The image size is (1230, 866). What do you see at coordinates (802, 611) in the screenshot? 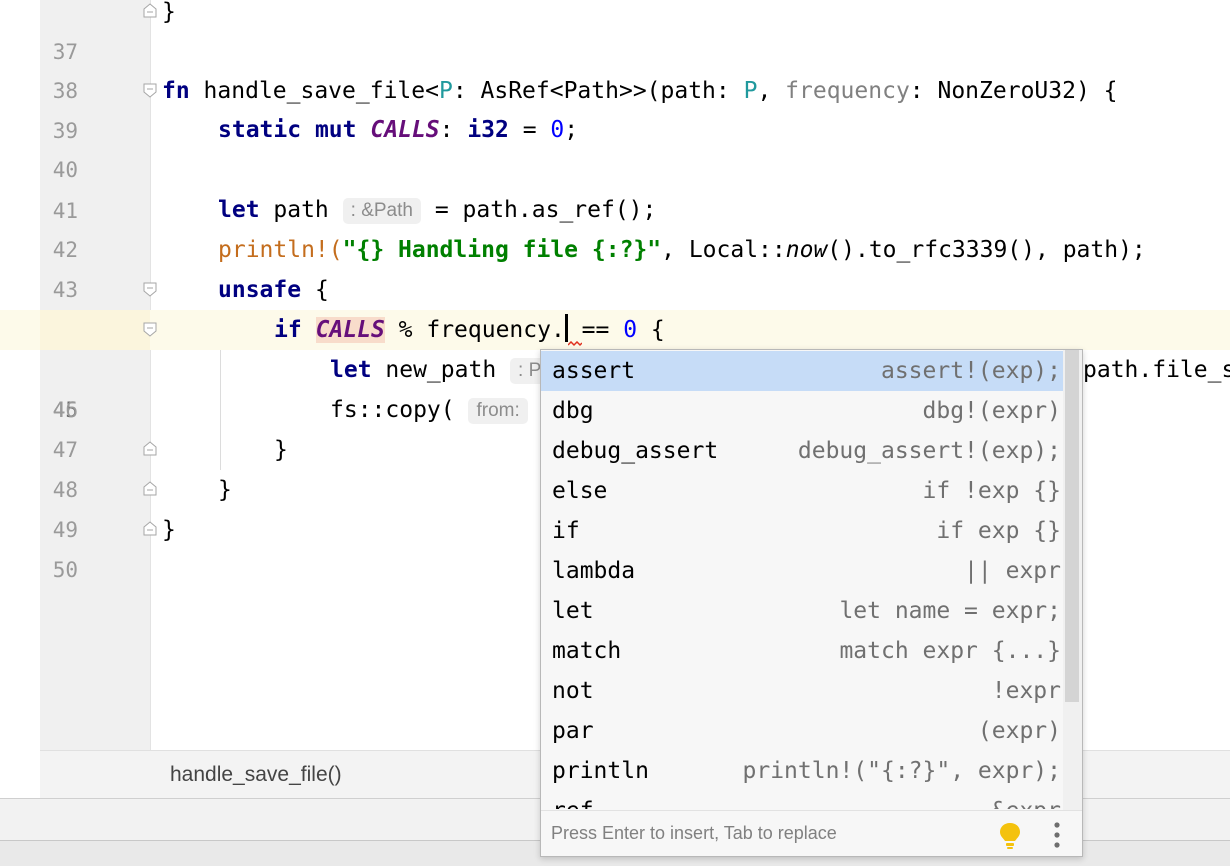
I see `completion-item-let: let let name = expr;` at bounding box center [802, 611].